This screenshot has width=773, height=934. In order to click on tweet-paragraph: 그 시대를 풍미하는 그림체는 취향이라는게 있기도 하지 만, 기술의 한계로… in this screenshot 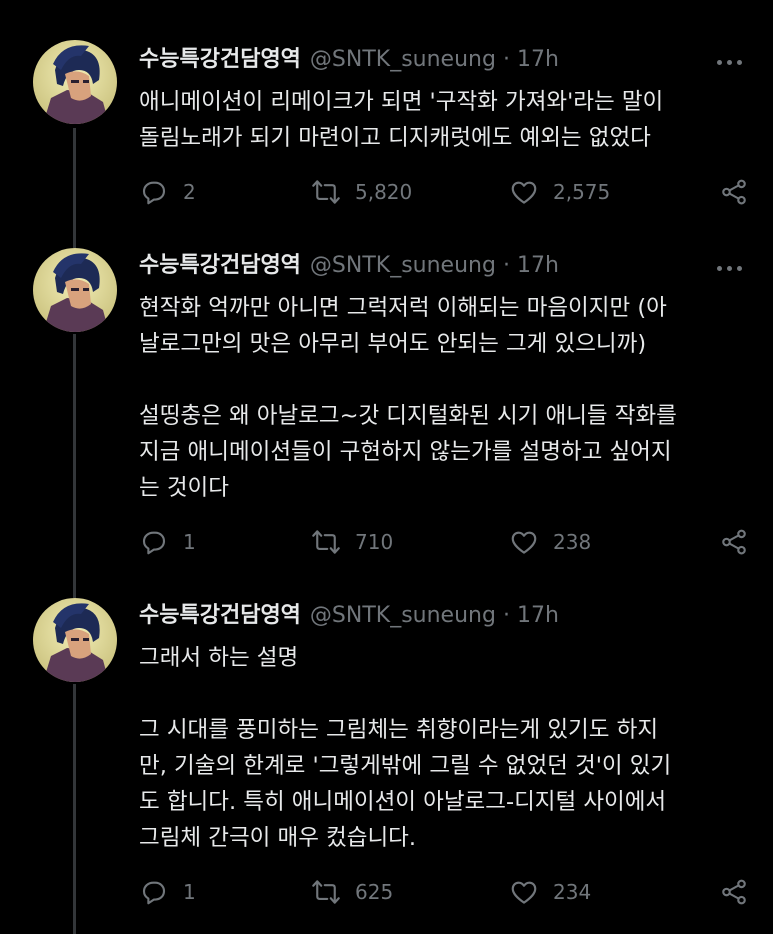, I will do `click(405, 784)`.